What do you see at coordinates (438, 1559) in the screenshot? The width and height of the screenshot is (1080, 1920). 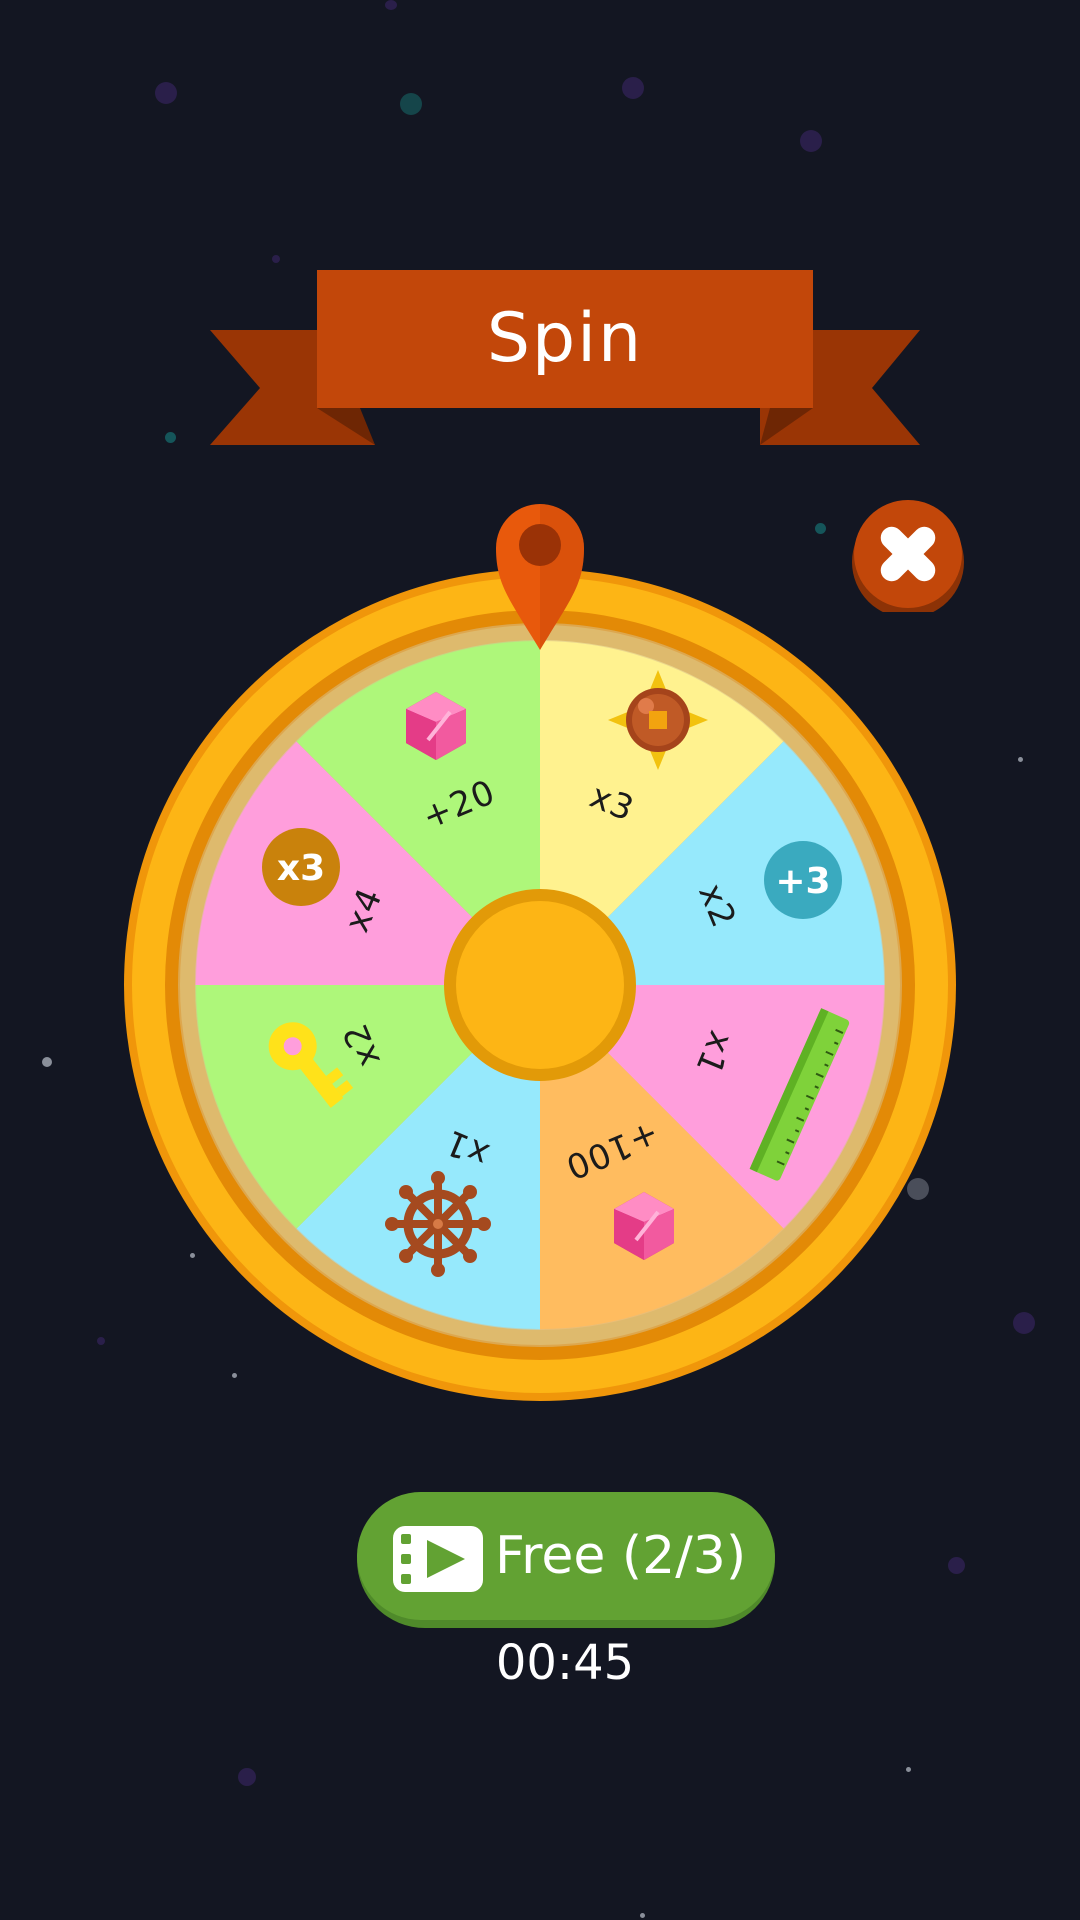 I see `video-ad-icon` at bounding box center [438, 1559].